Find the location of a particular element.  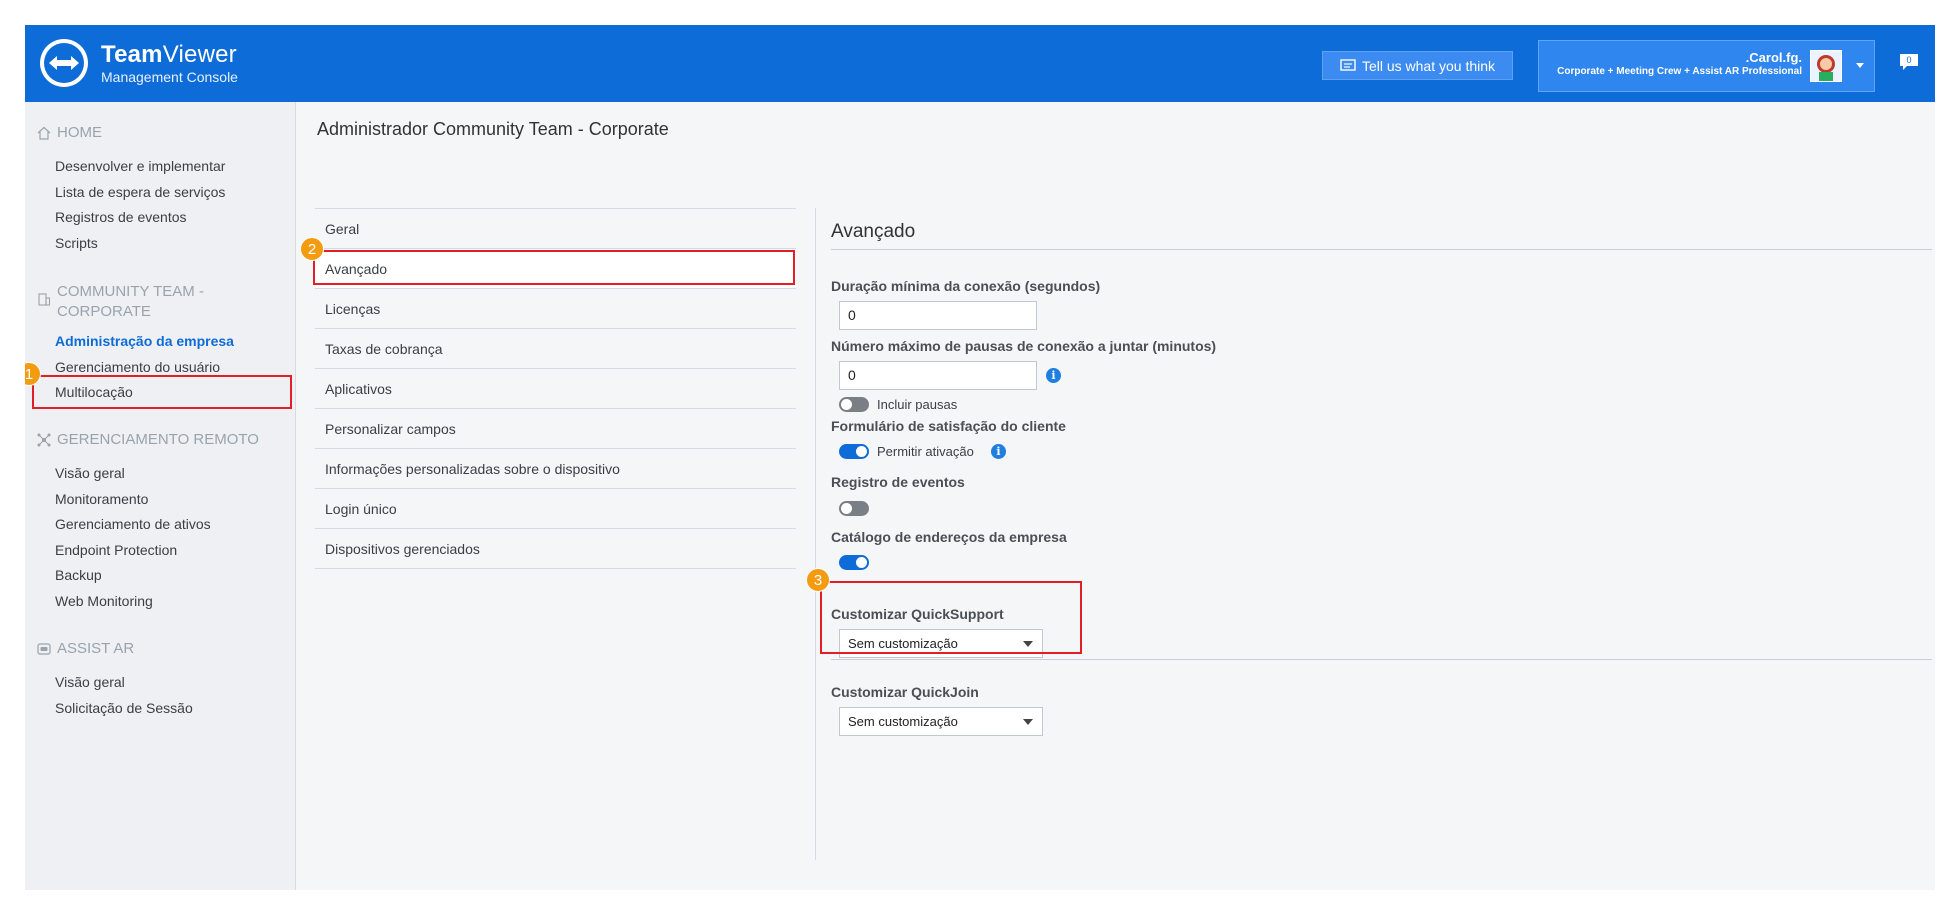

brand-subtitle: Management Console is located at coordinates (169, 77).